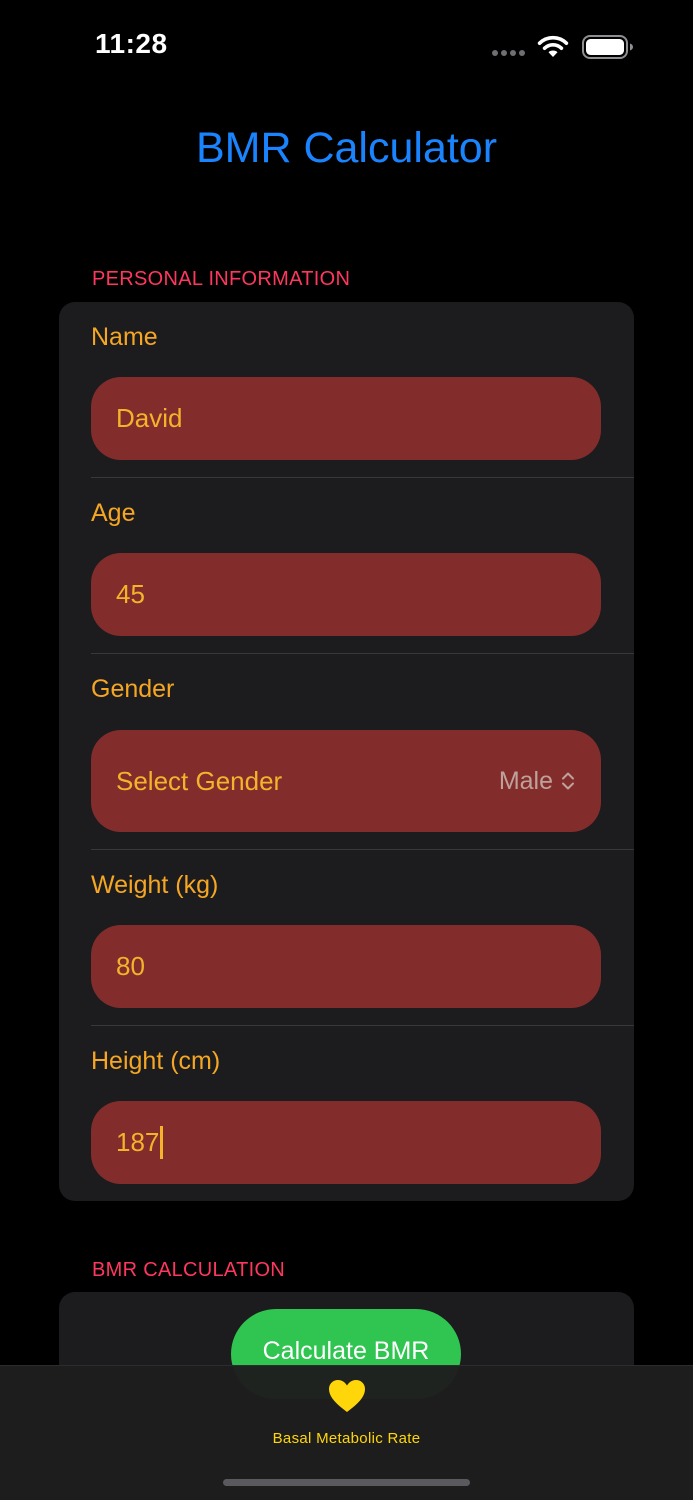 The height and width of the screenshot is (1500, 693). I want to click on text-cursor, so click(162, 1142).